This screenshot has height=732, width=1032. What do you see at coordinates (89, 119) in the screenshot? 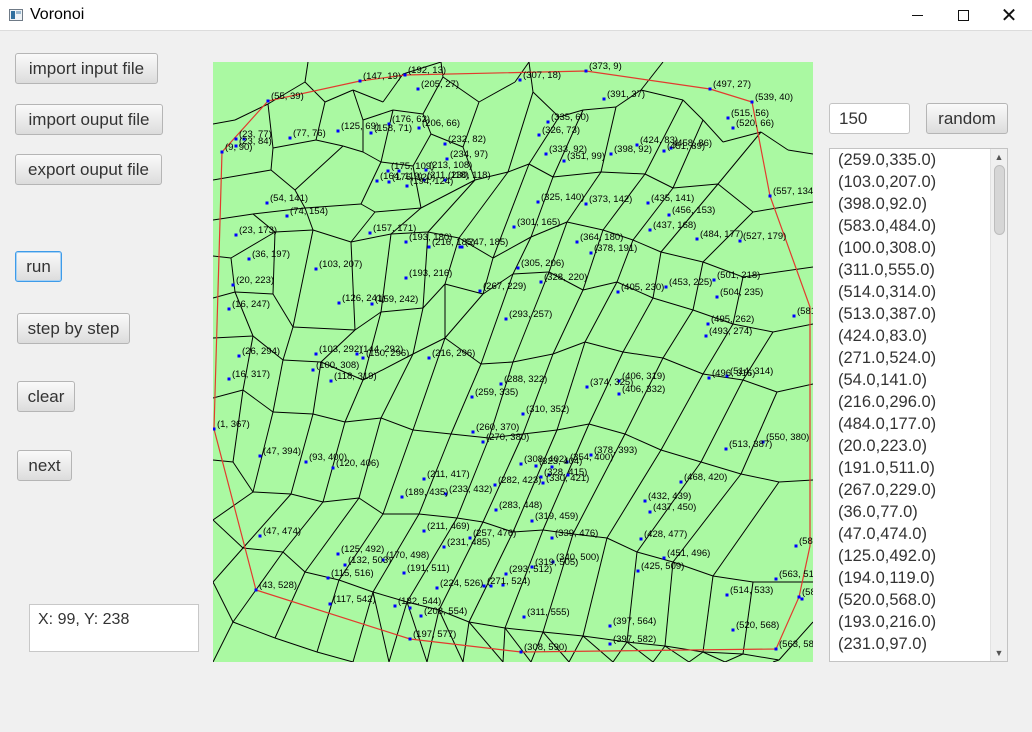
I see `import-output-file-button: import ouput file` at bounding box center [89, 119].